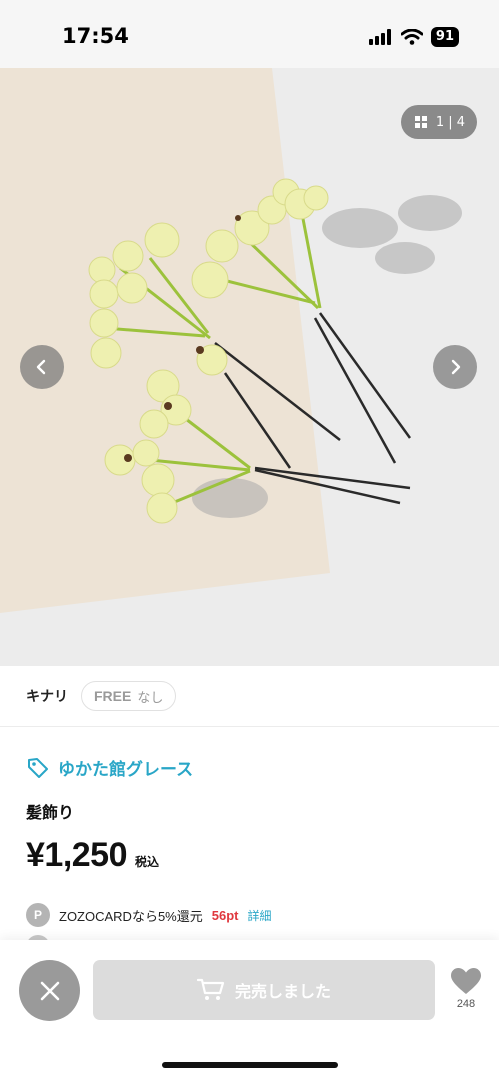 The height and width of the screenshot is (1080, 499). Describe the element at coordinates (210, 989) in the screenshot. I see `cart-icon` at that location.